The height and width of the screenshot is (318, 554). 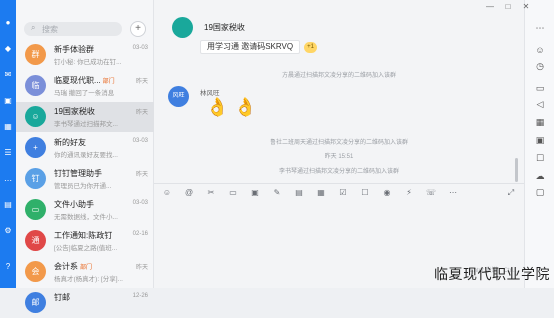 I want to click on right-toolbar: — □ ✕ ⋯ ☺ ◷ ▭ ◁ ▦ ▣ ☐ ☁ ▢, so click(x=520, y=144).